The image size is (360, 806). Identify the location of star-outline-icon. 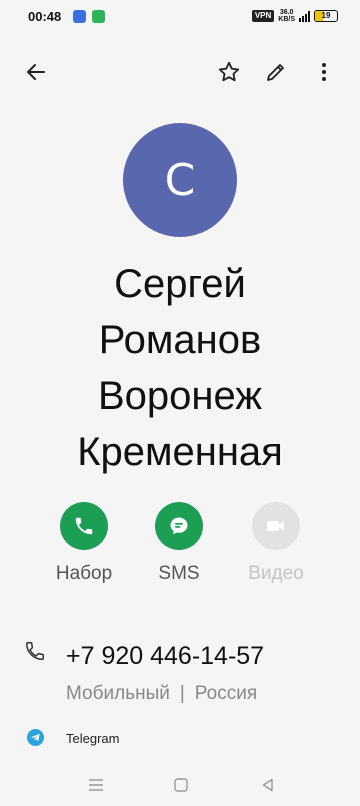
(229, 71).